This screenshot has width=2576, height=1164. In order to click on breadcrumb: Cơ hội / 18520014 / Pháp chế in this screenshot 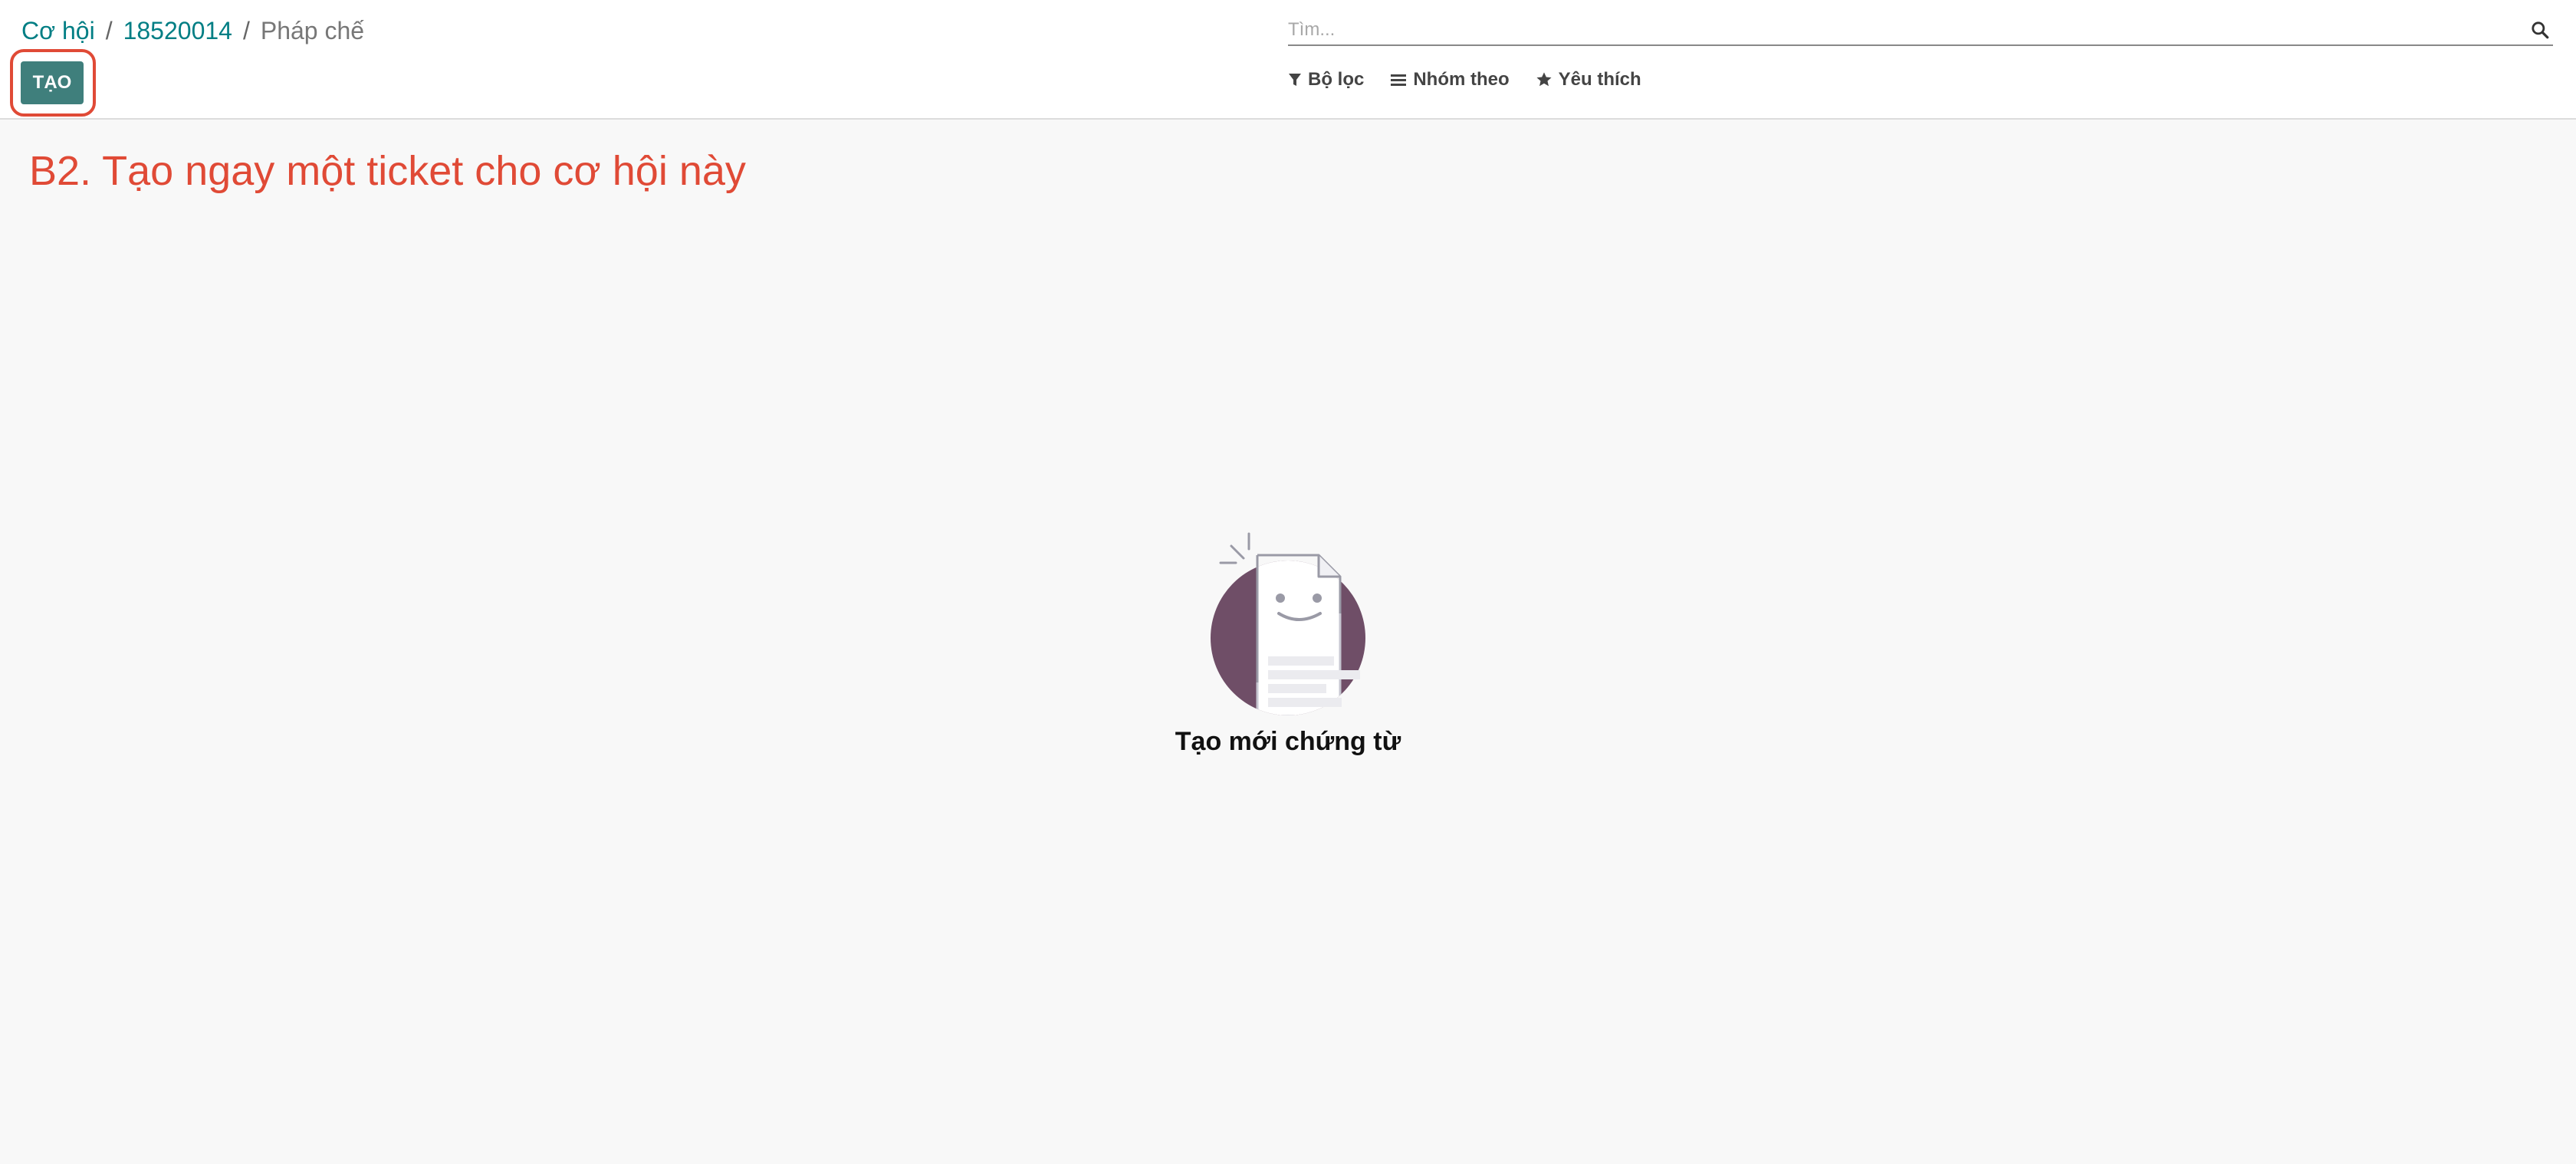, I will do `click(192, 31)`.